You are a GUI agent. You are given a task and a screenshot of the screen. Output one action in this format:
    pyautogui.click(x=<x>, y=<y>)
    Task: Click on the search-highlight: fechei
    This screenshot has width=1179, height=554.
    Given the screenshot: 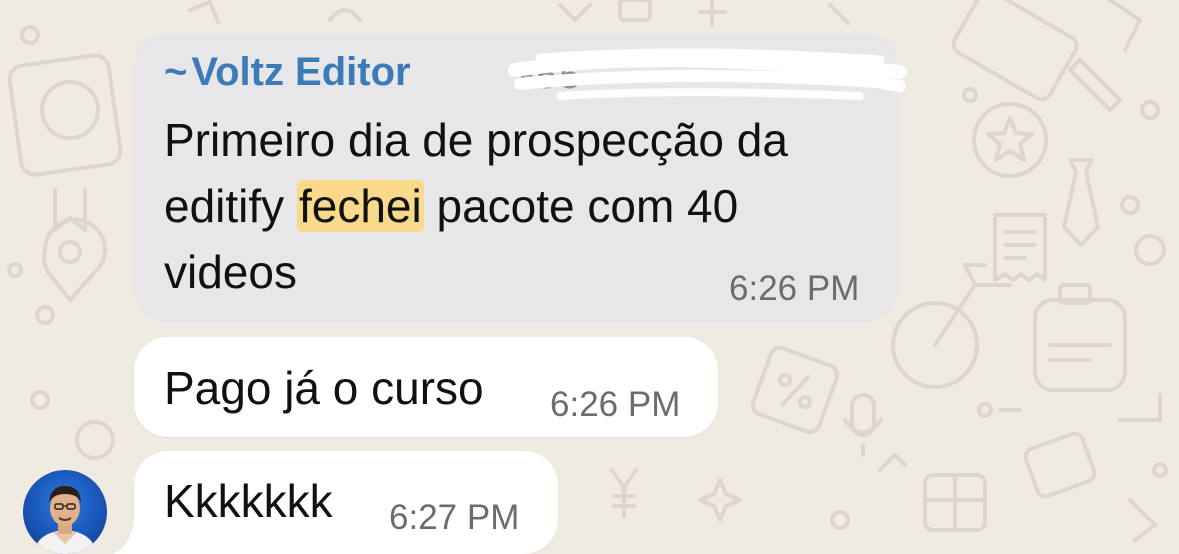 What is the action you would take?
    pyautogui.click(x=360, y=206)
    